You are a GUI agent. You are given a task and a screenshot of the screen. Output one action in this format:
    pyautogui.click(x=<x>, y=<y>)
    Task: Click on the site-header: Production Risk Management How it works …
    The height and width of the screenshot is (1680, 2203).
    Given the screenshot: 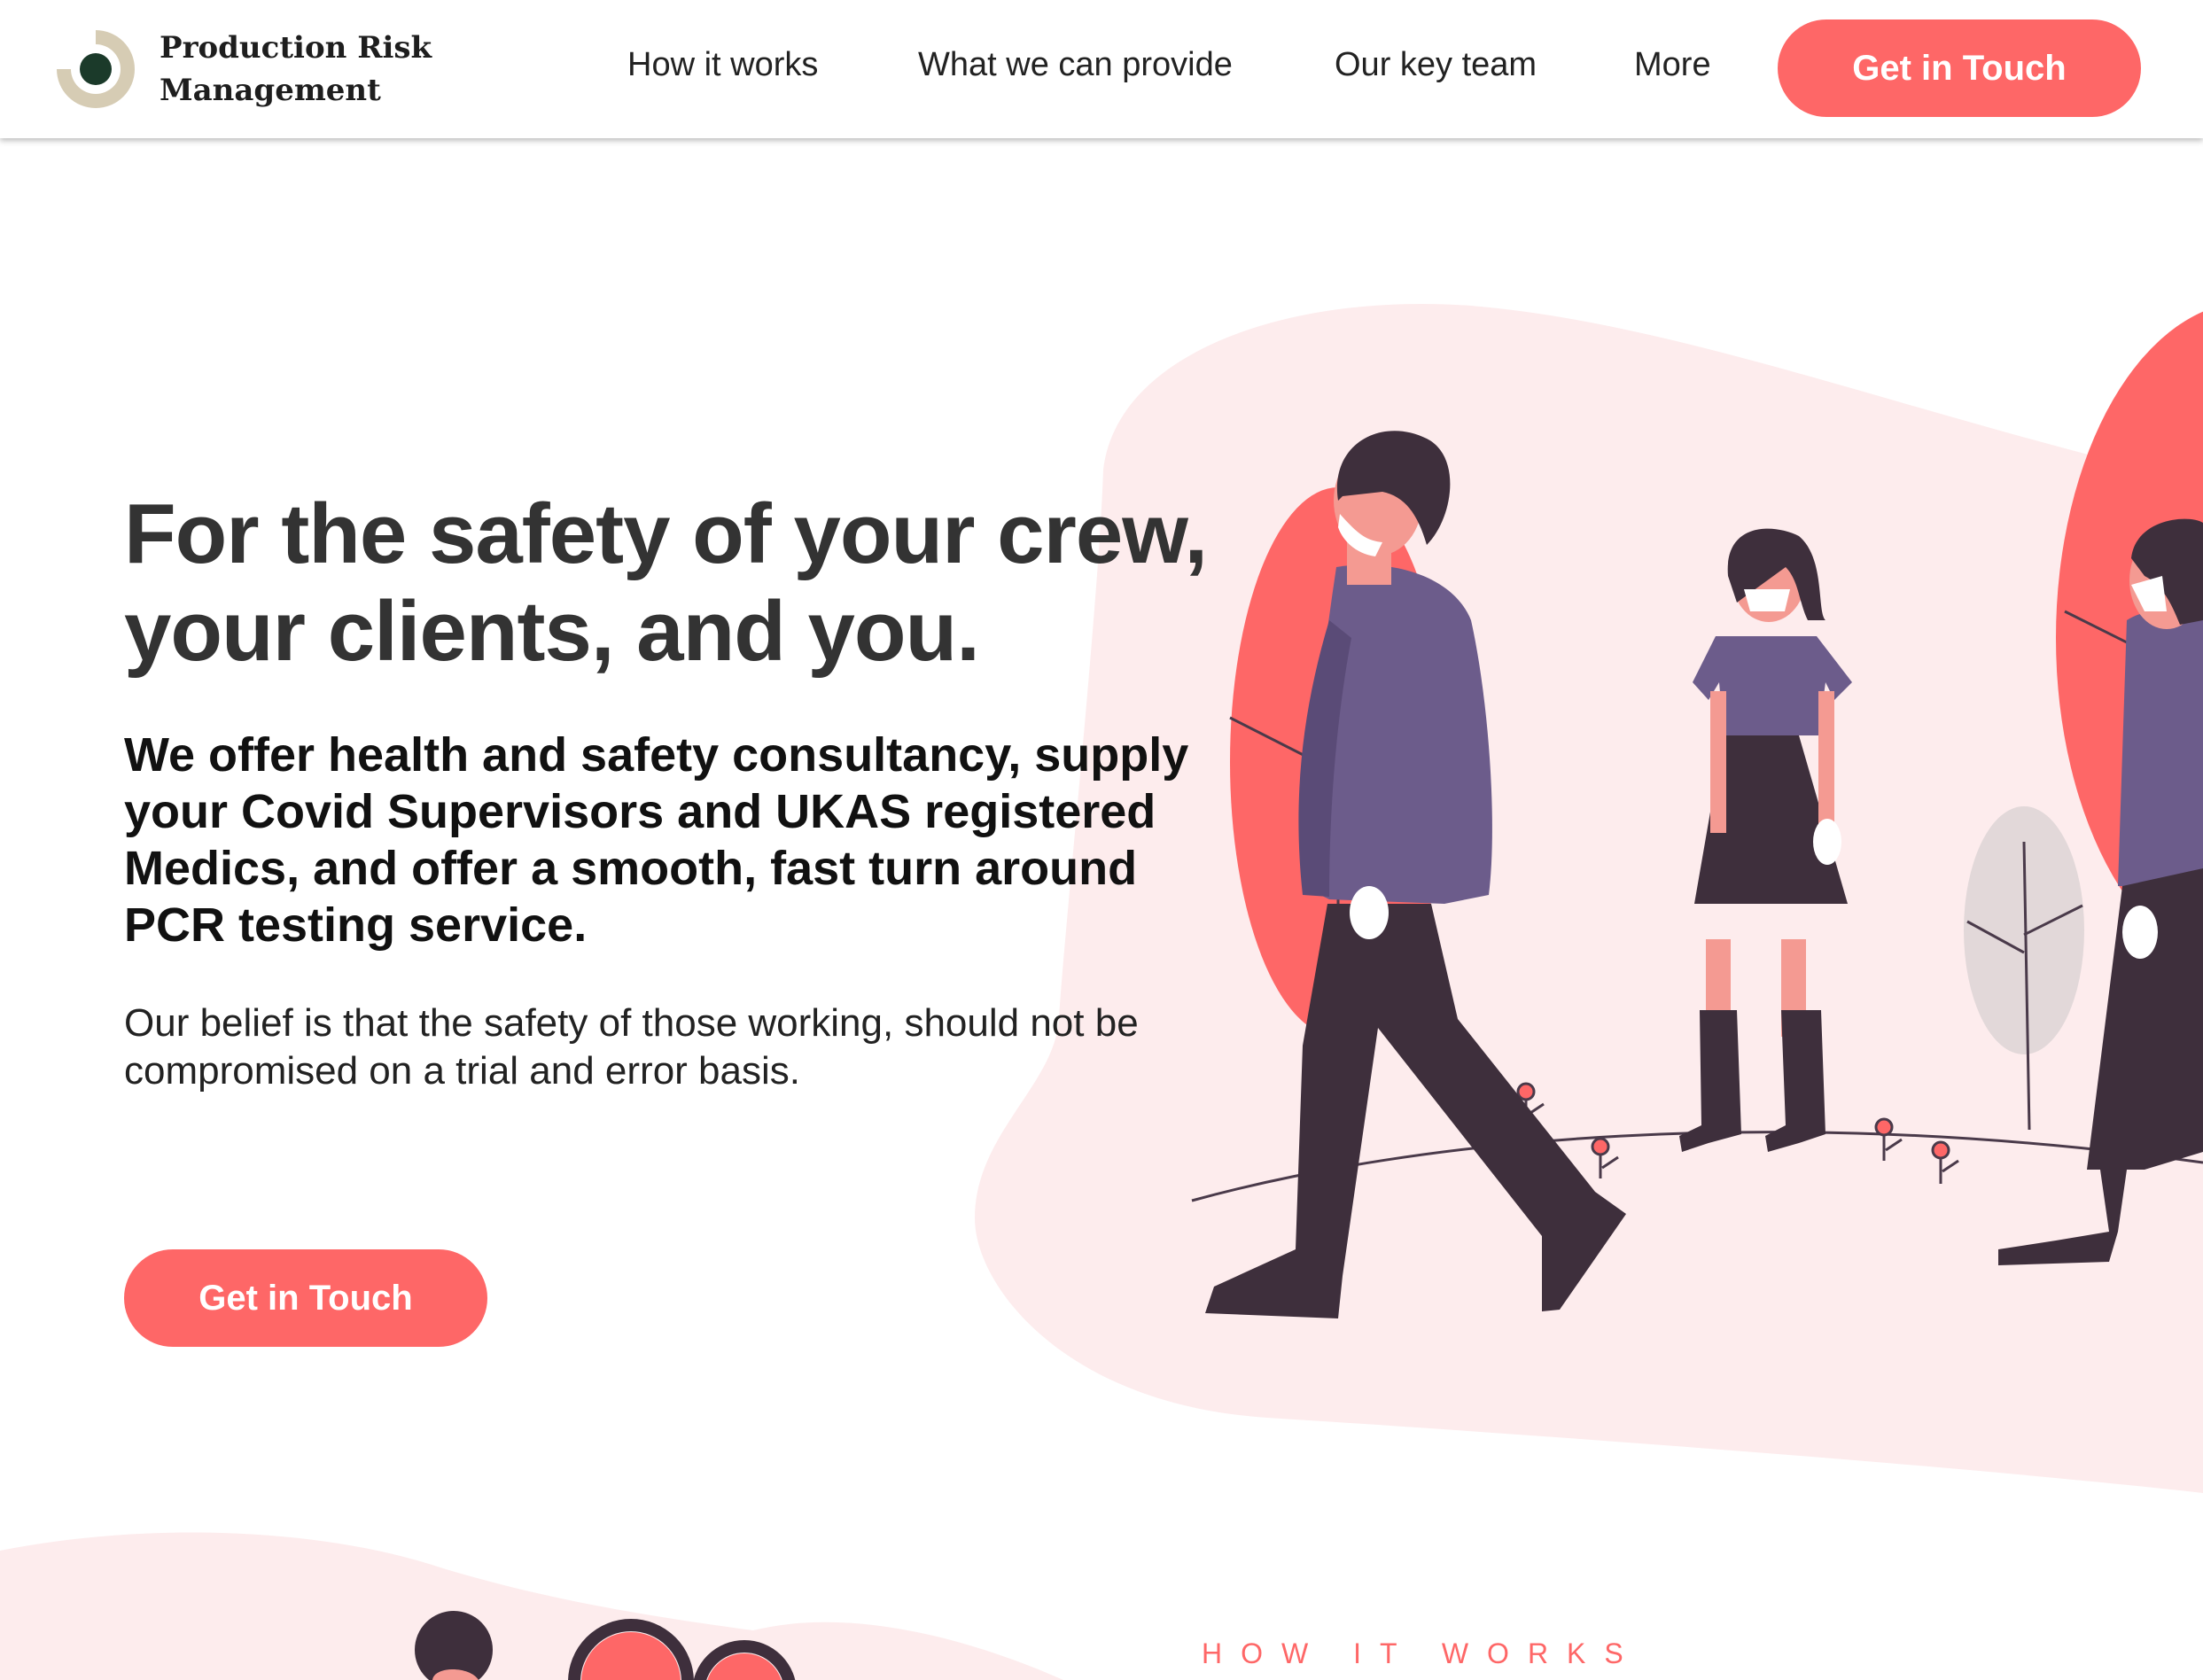 What is the action you would take?
    pyautogui.click(x=1101, y=69)
    